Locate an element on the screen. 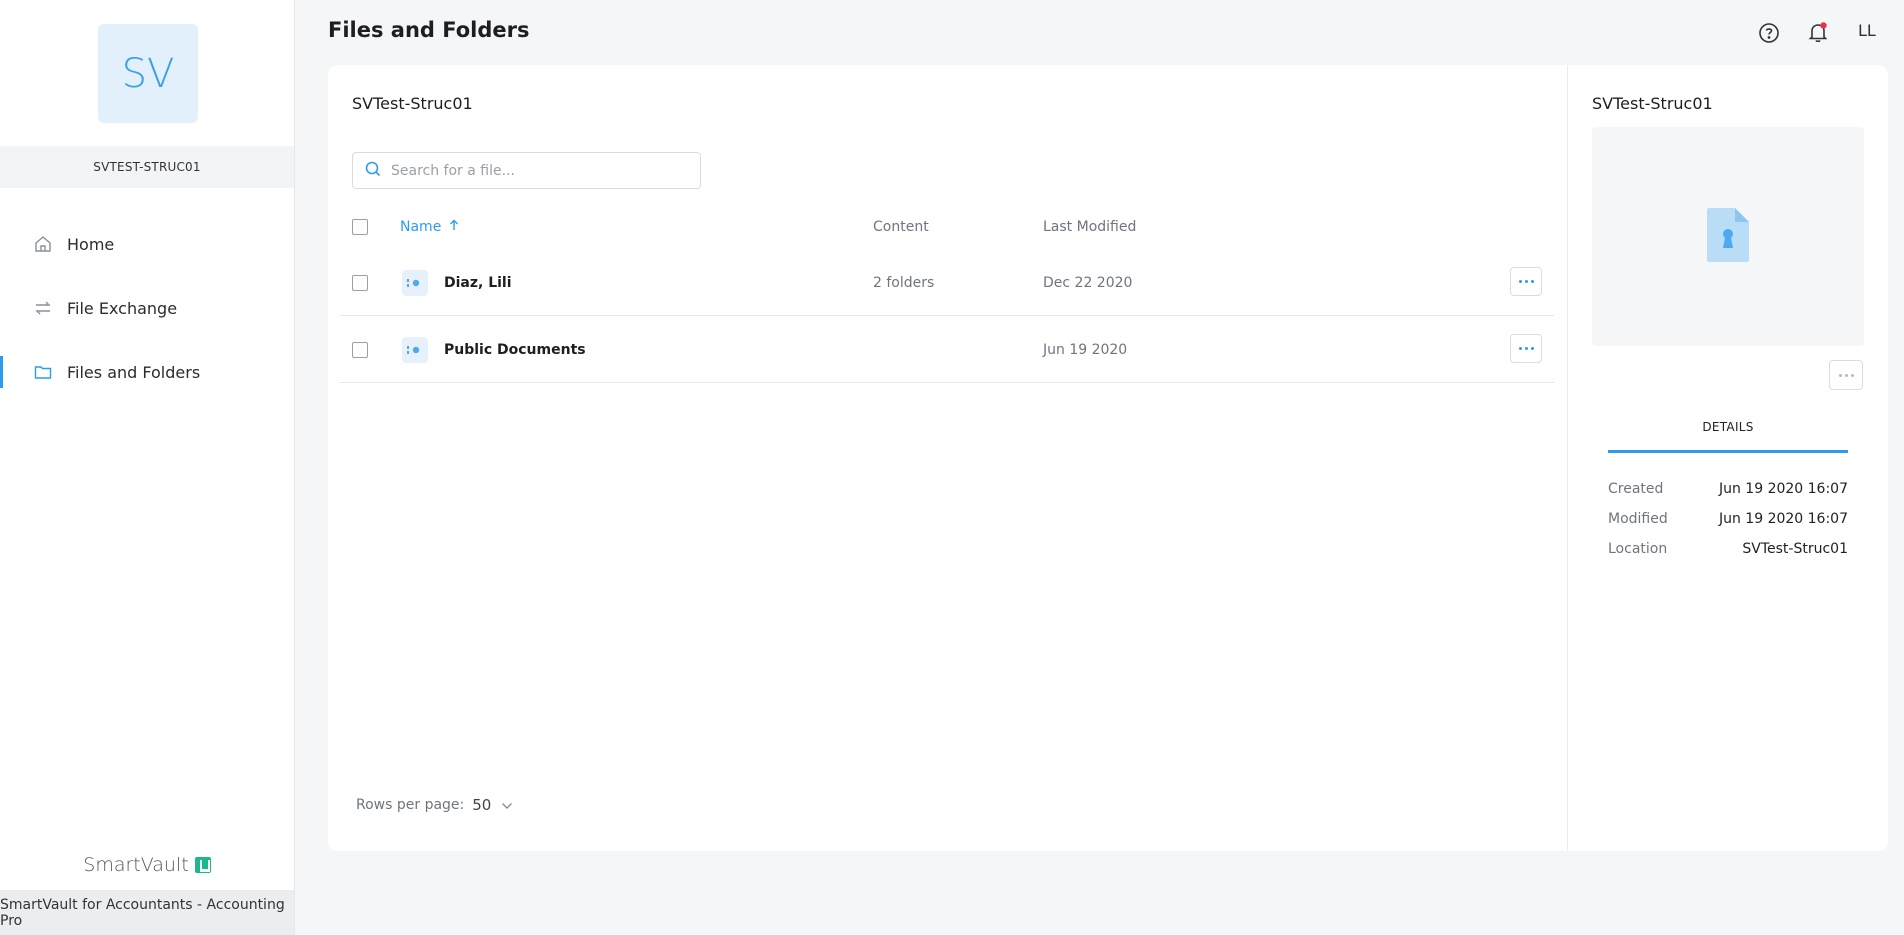  sidebar-item-label: File Exchange is located at coordinates (122, 308).